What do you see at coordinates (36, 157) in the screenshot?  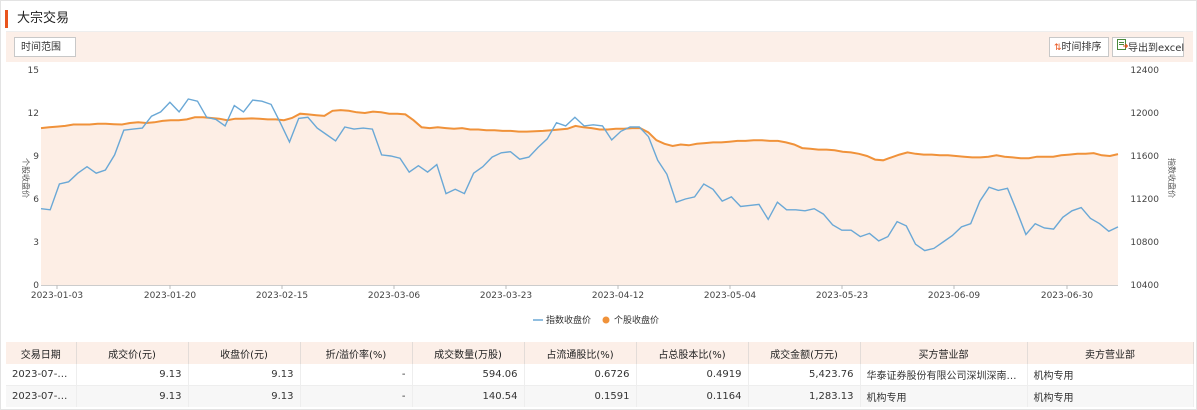 I see `y-left-tick-label: 9` at bounding box center [36, 157].